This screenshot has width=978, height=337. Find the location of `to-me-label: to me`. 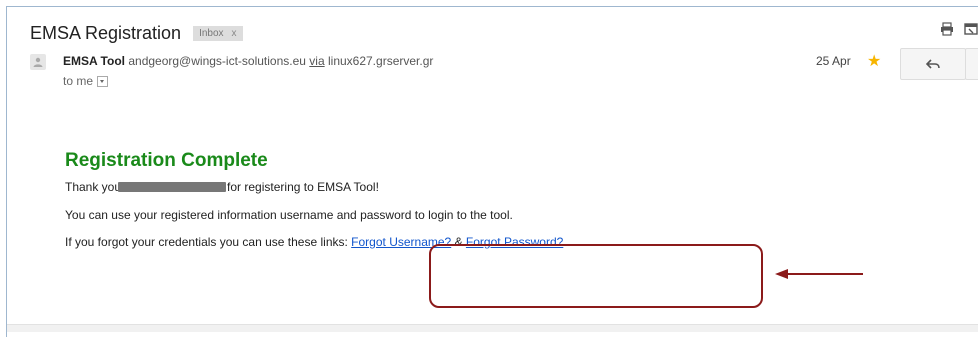

to-me-label: to me is located at coordinates (78, 81).